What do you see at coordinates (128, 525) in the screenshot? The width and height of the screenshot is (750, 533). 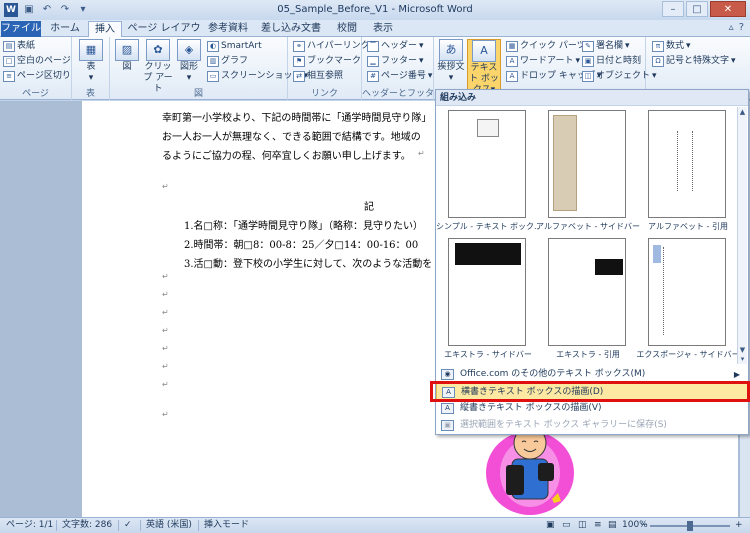 I see `proofing-icon: ✓` at bounding box center [128, 525].